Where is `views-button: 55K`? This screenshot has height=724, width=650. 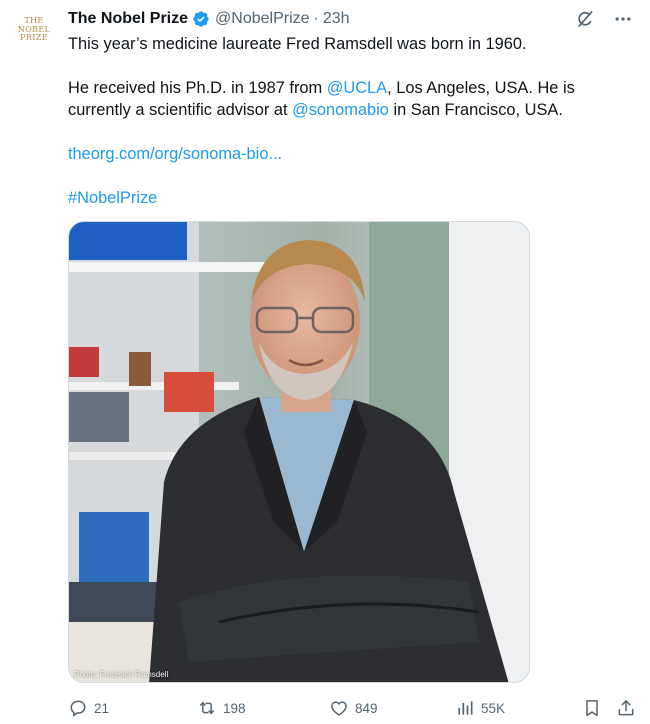 views-button: 55K is located at coordinates (480, 708).